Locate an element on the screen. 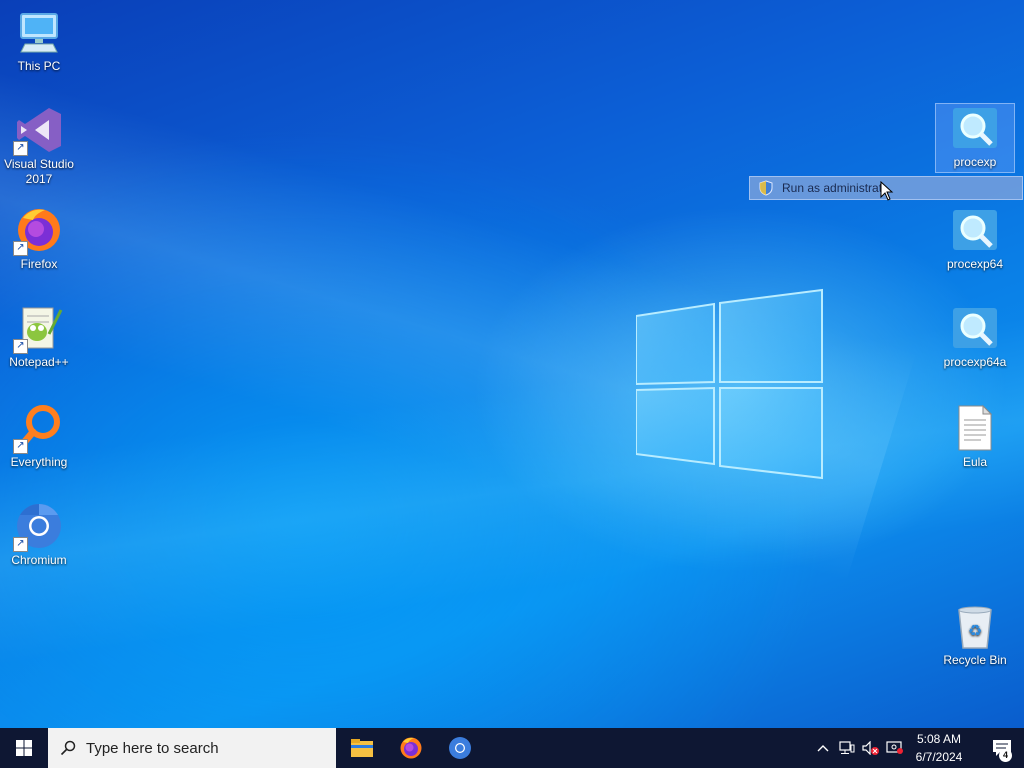  desktop-icon-firefox: ↗ Firefox is located at coordinates (39, 239).